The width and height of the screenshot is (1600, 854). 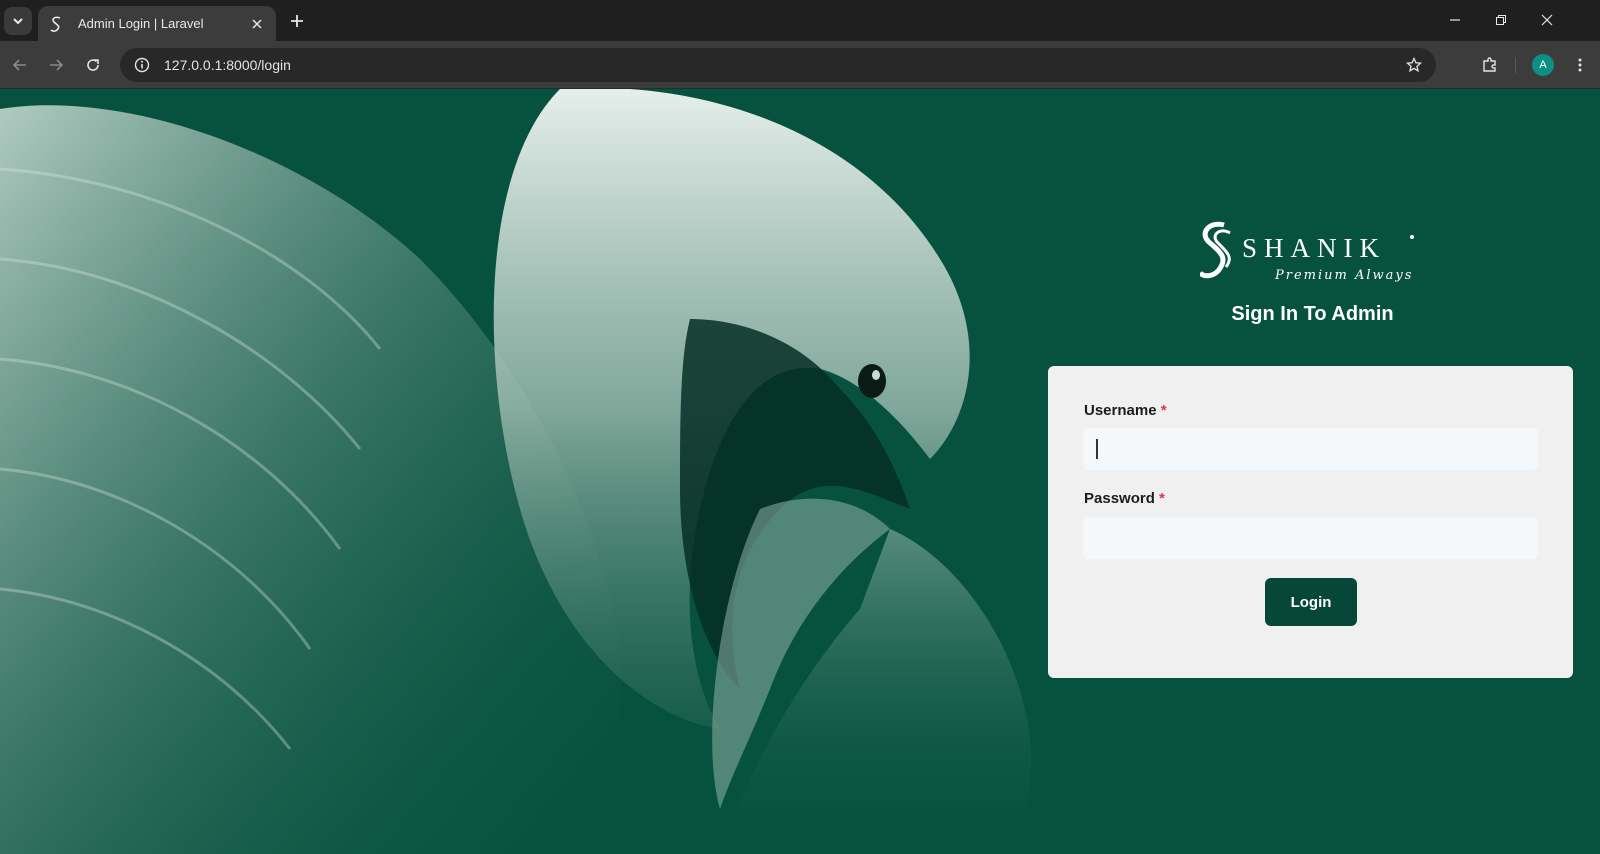 I want to click on browser-menu-button, so click(x=1580, y=65).